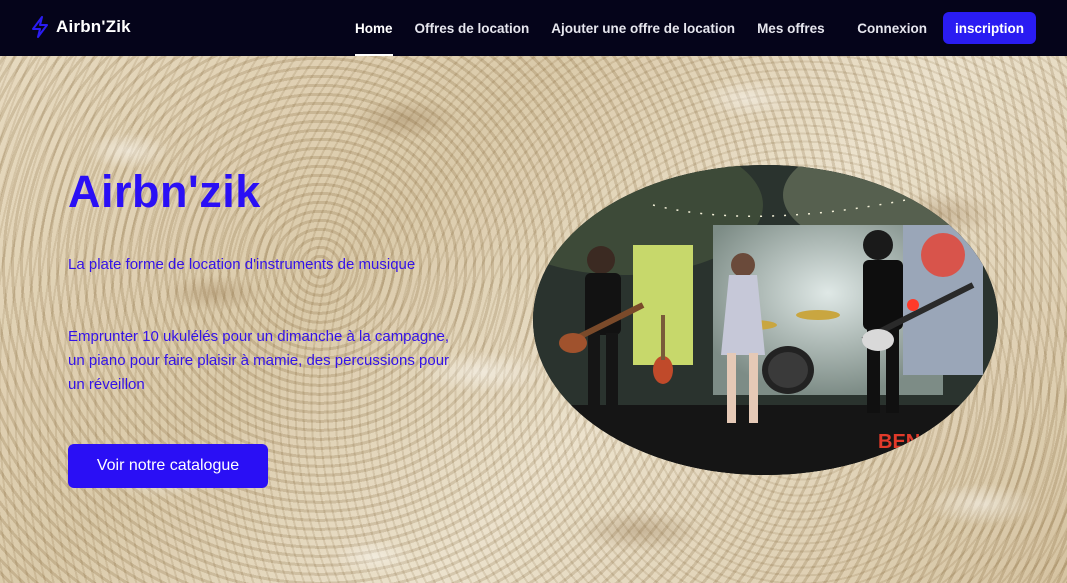 The image size is (1067, 583). I want to click on nav-item-ajouter-offre: Ajouter une offre de location, so click(643, 28).